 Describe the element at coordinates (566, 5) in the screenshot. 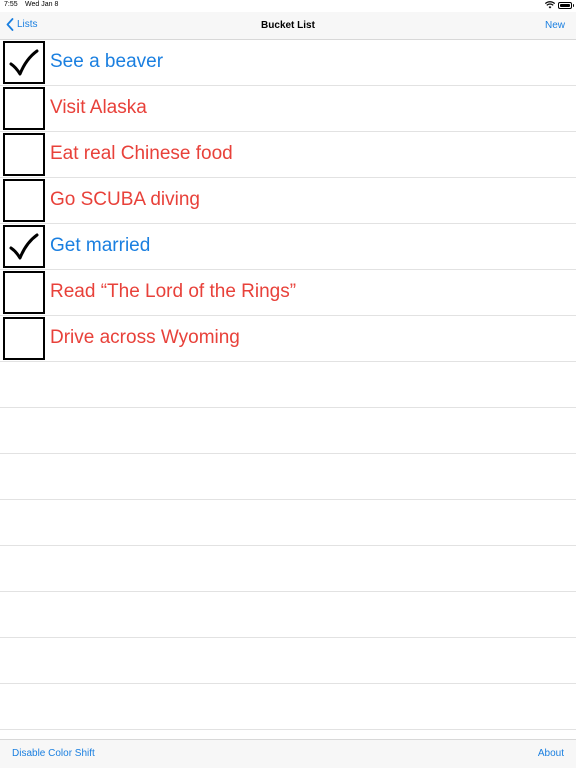

I see `battery-icon` at that location.